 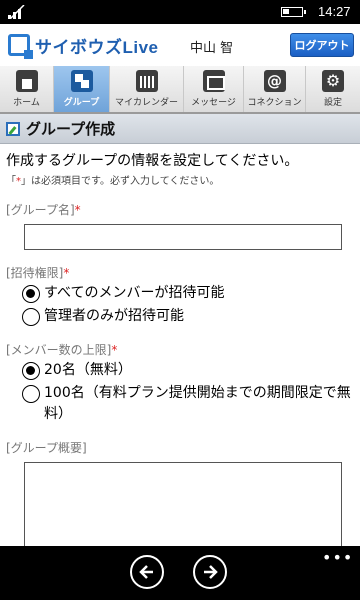 I want to click on arrow-right-icon, so click(x=211, y=572).